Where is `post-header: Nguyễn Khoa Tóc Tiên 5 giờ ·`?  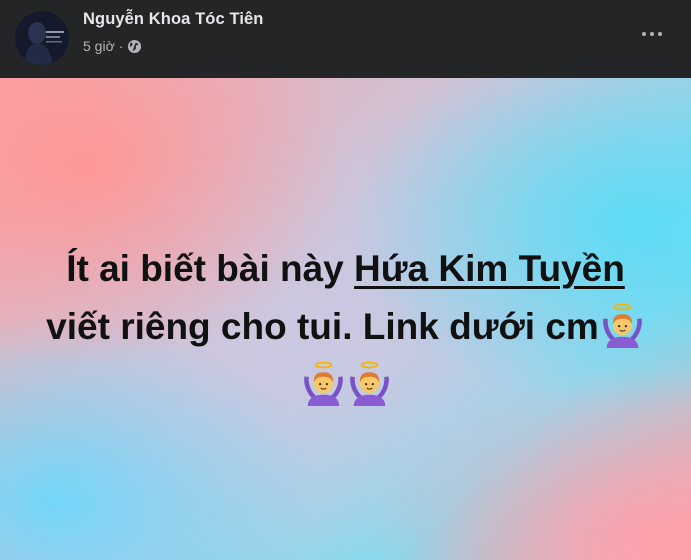 post-header: Nguyễn Khoa Tóc Tiên 5 giờ · is located at coordinates (345, 39).